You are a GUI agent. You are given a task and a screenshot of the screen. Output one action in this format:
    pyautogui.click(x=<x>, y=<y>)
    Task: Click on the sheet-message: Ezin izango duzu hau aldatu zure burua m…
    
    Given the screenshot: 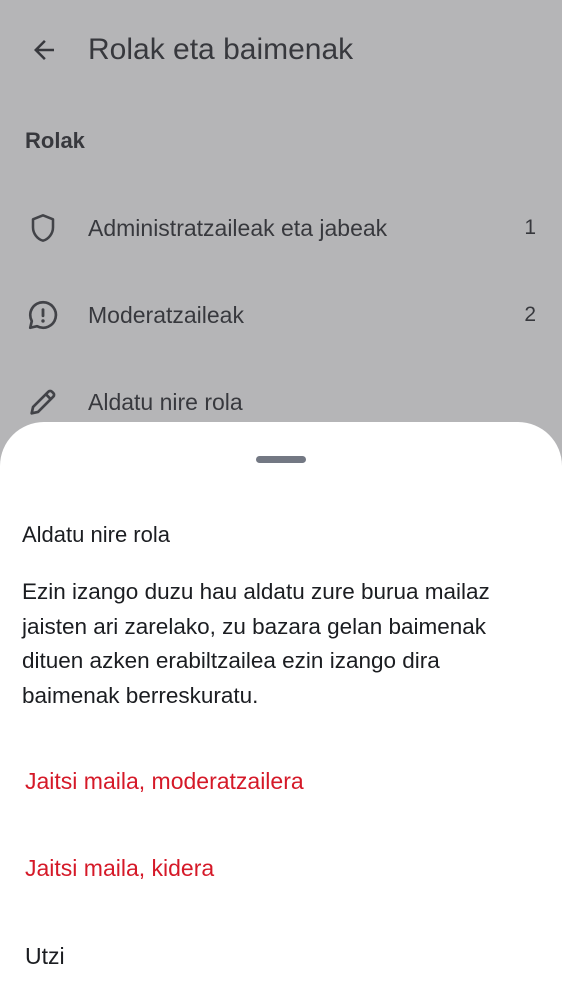 What is the action you would take?
    pyautogui.click(x=256, y=643)
    